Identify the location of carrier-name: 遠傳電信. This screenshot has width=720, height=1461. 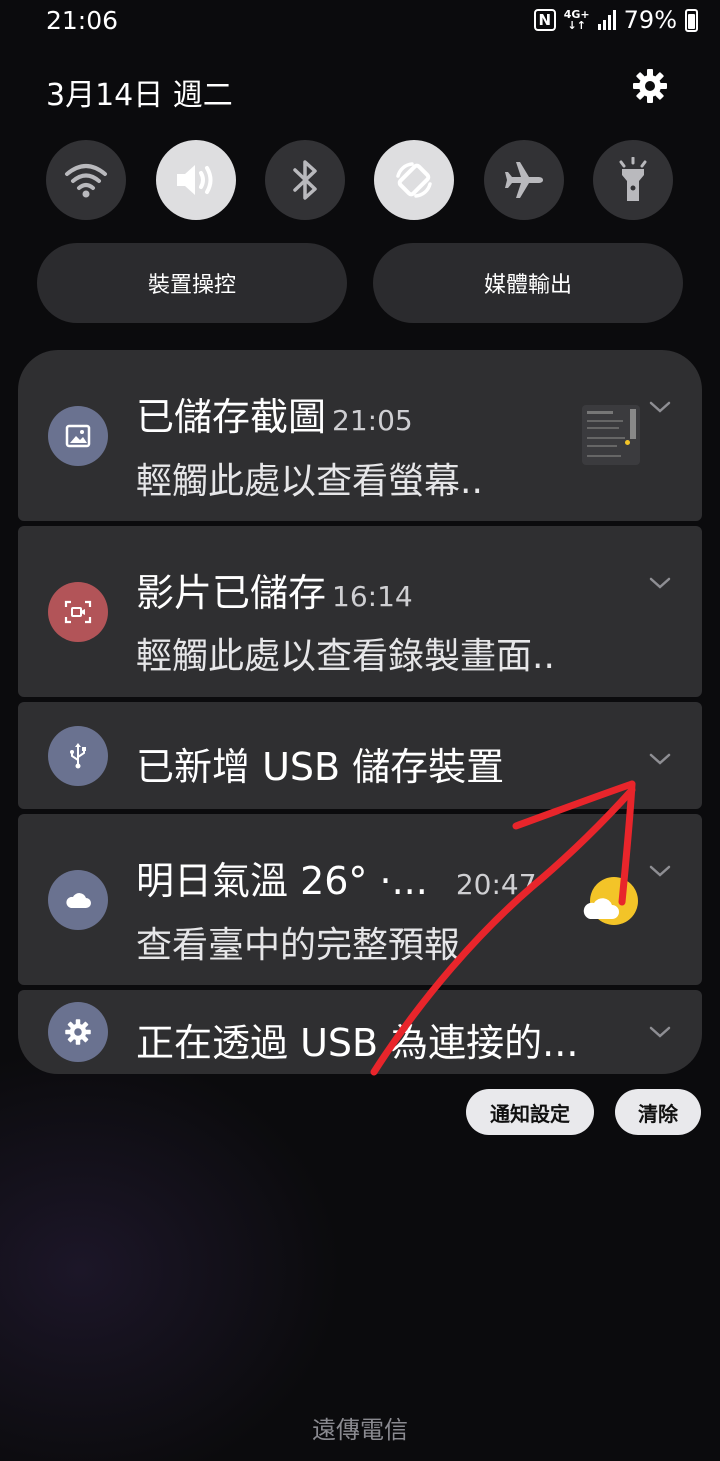
(360, 1430).